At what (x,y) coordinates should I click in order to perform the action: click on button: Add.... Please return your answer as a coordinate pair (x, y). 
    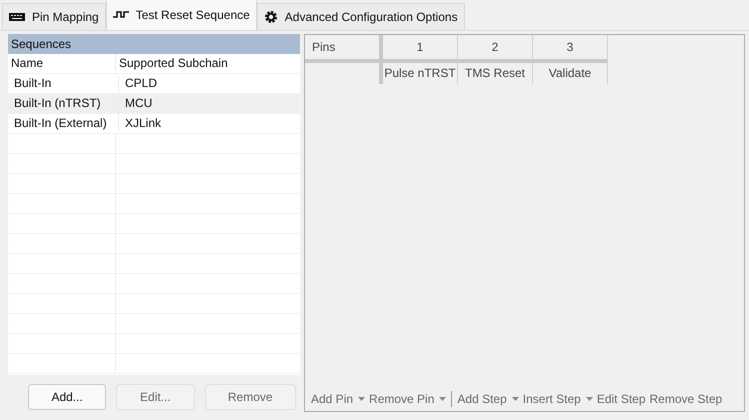
    Looking at the image, I should click on (67, 397).